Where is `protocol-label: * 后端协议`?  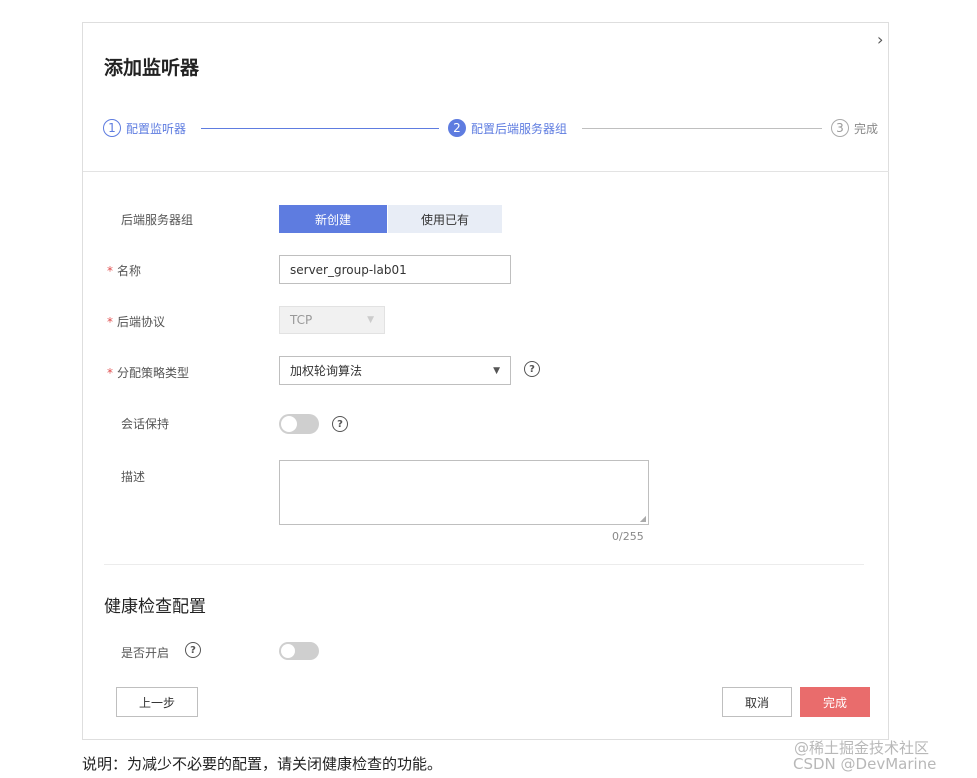
protocol-label: * 后端协议 is located at coordinates (136, 321).